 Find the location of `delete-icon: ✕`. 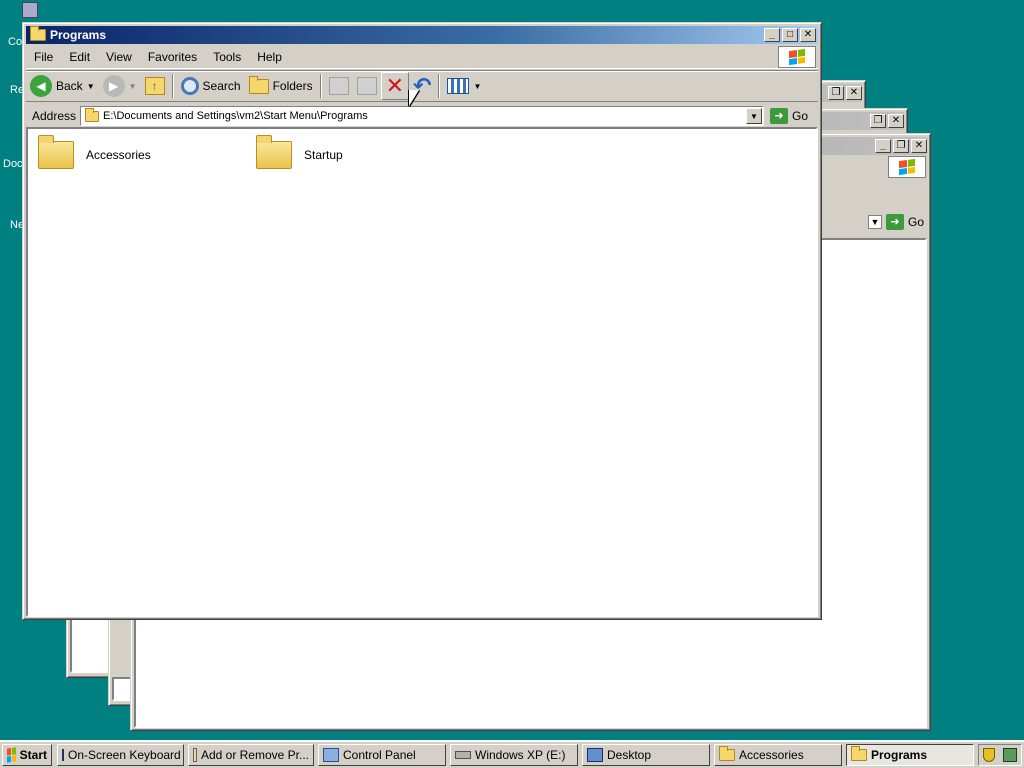

delete-icon: ✕ is located at coordinates (395, 85).